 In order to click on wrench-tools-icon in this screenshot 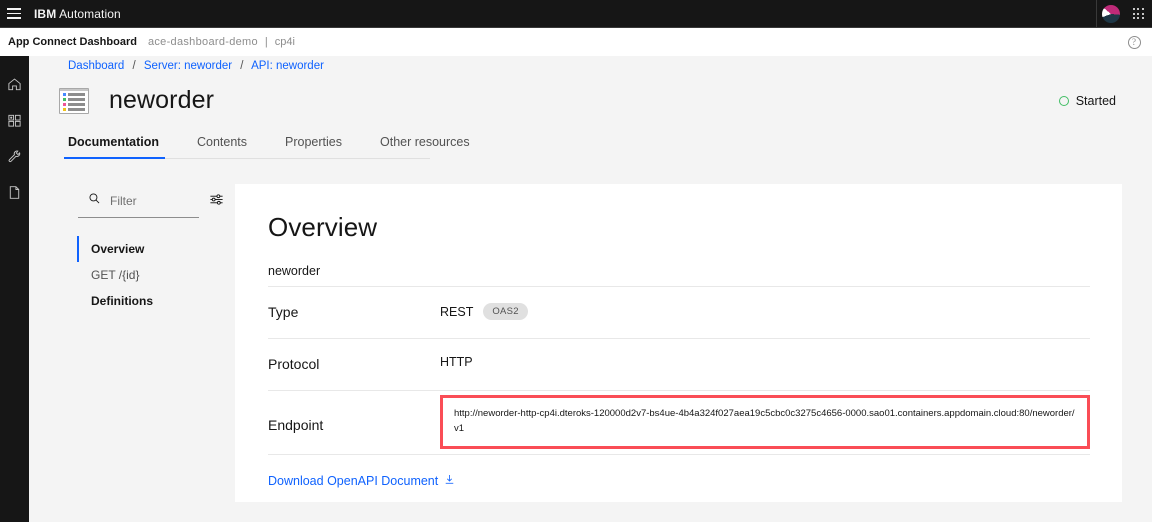, I will do `click(14, 156)`.